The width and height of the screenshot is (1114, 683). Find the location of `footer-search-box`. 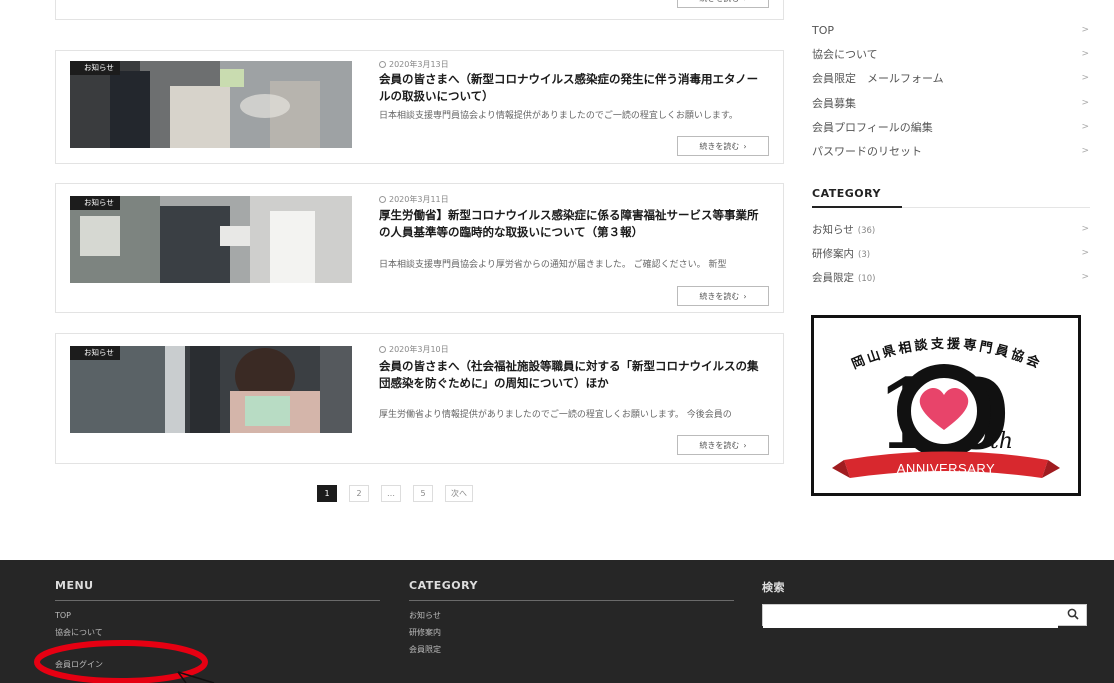

footer-search-box is located at coordinates (924, 616).